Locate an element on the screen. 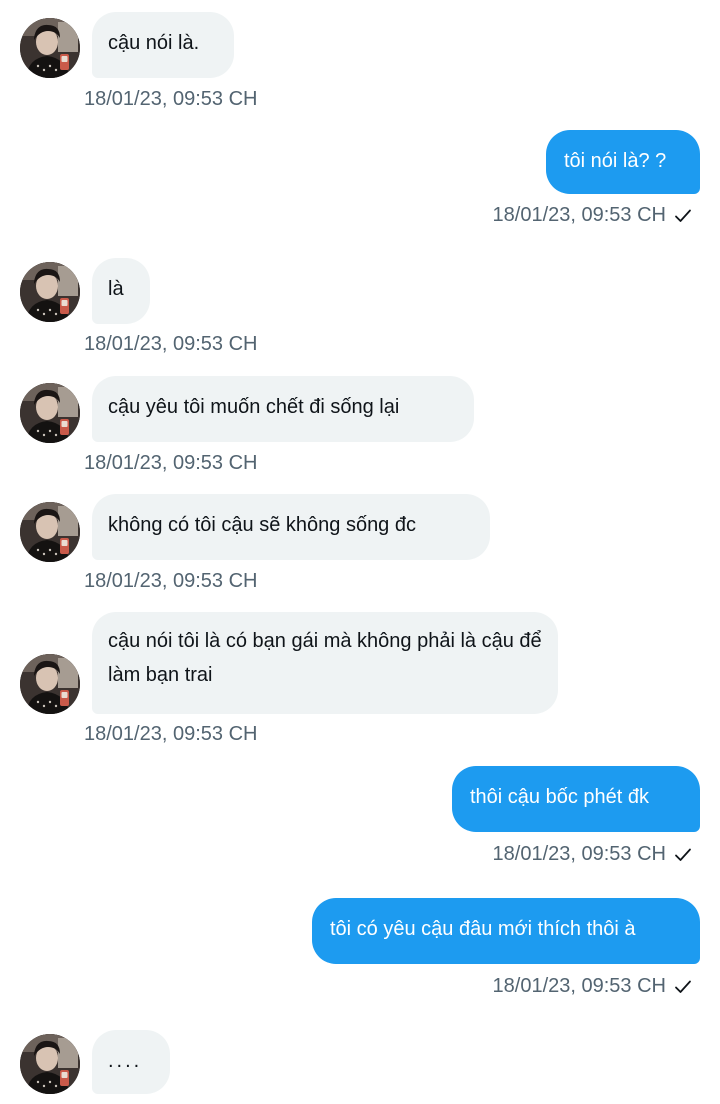  message-bubble-outgoing: thôi cậu bốc phét đk is located at coordinates (576, 799).